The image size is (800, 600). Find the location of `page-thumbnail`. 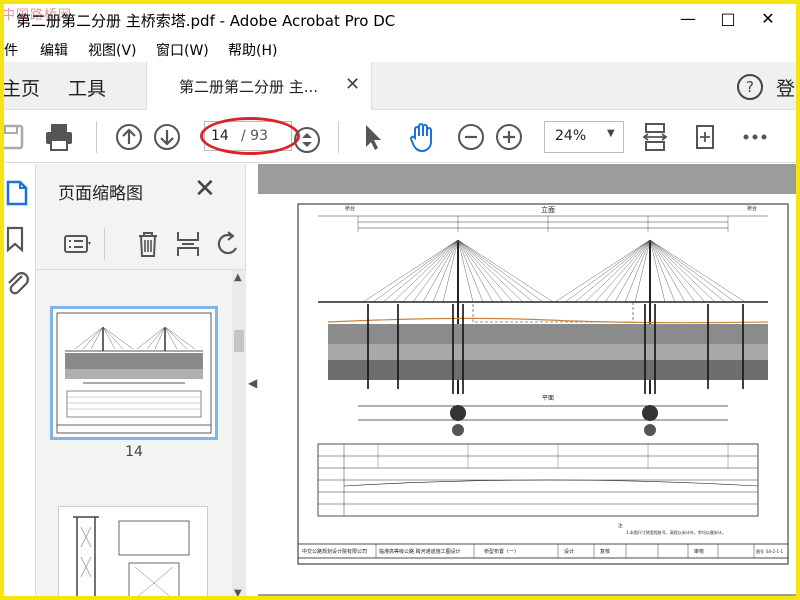

page-thumbnail is located at coordinates (133, 551).